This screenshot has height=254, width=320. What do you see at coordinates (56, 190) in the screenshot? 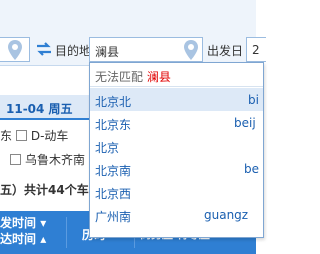
I see `train-count: 44` at bounding box center [56, 190].